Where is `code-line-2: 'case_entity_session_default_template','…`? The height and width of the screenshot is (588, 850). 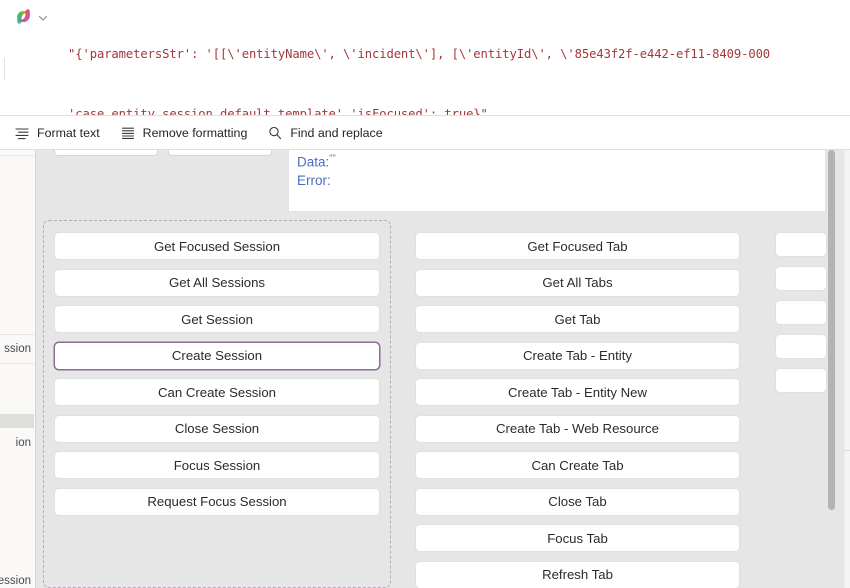 code-line-2: 'case_entity_session_default_template','… is located at coordinates (278, 111).